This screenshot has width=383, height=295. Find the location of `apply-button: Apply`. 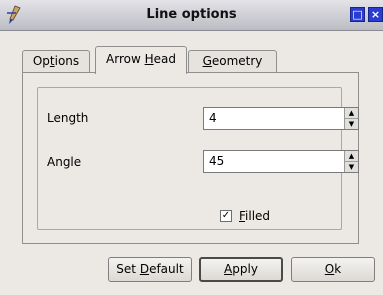

apply-button: Apply is located at coordinates (241, 269).